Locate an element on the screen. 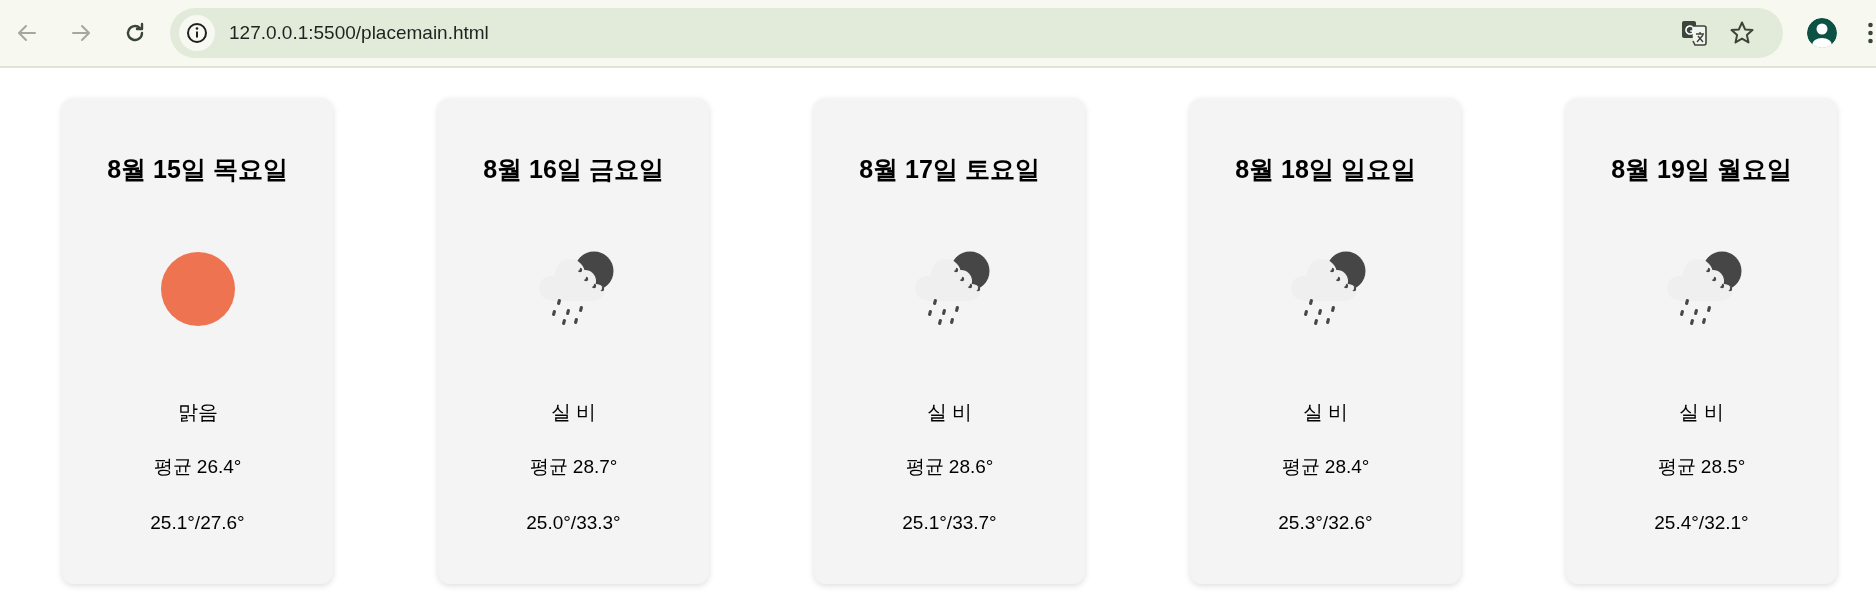 Image resolution: width=1876 pixels, height=615 pixels. temperature-range: 25.3°/32.6° is located at coordinates (1325, 523).